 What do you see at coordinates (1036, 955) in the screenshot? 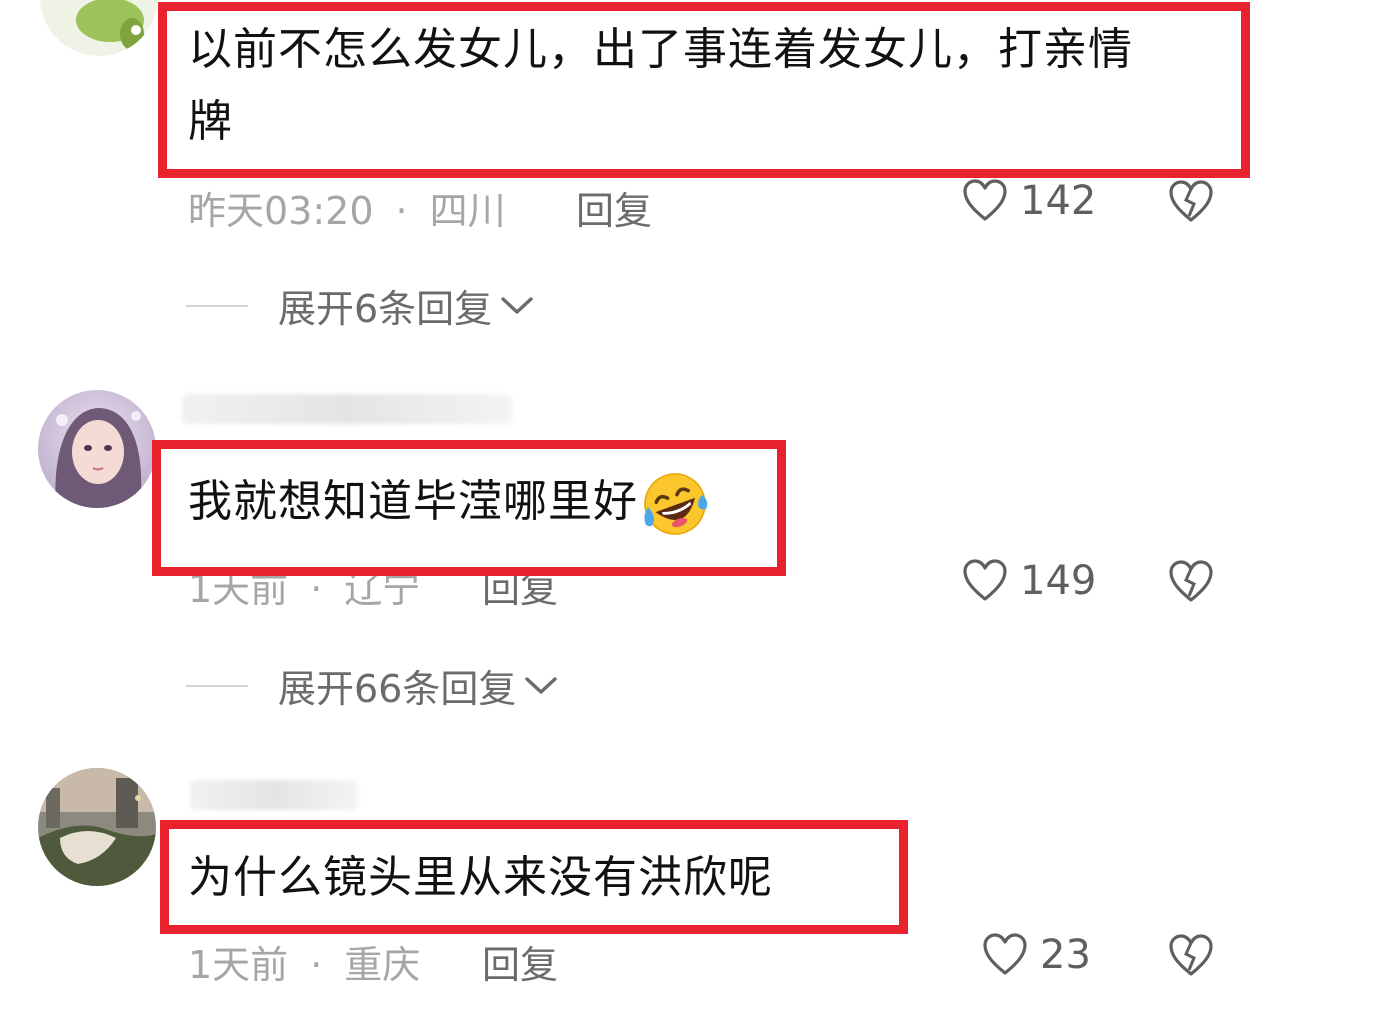
I see `like-button: 23` at bounding box center [1036, 955].